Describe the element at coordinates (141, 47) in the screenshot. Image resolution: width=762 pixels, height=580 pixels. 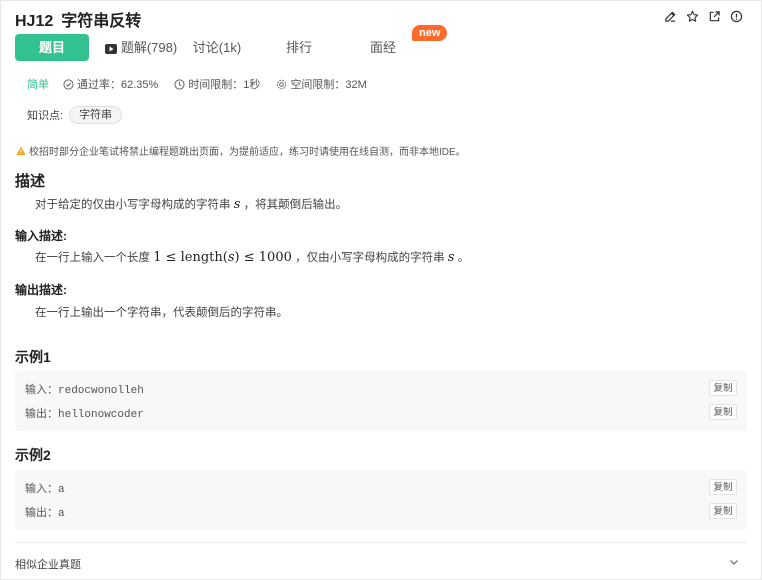
I see `tab-solutions: 题解(798)` at that location.